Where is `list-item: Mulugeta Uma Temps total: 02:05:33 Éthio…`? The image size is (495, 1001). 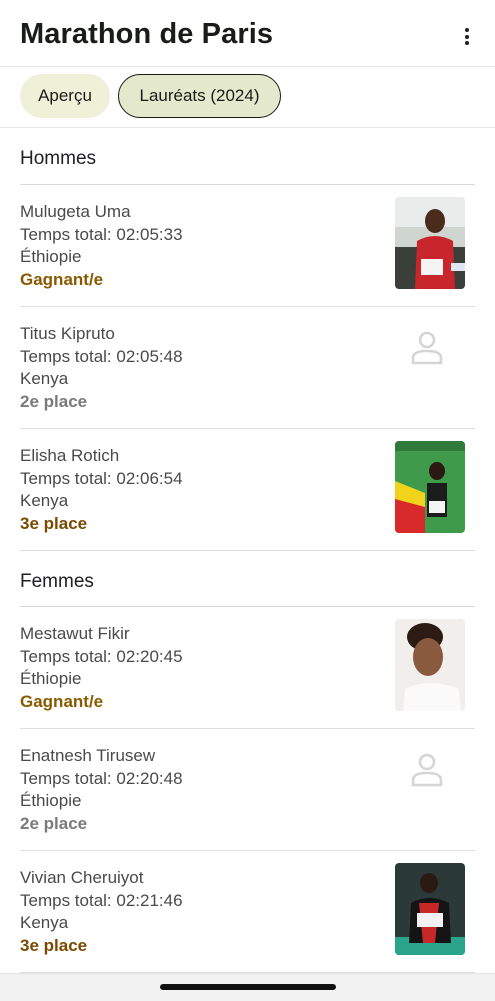
list-item: Mulugeta Uma Temps total: 02:05:33 Éthio… is located at coordinates (247, 246).